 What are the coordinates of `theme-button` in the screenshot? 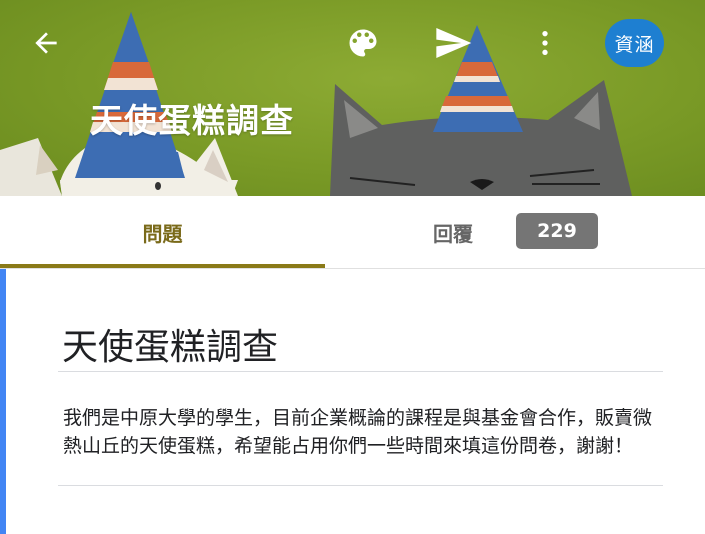 It's located at (363, 43).